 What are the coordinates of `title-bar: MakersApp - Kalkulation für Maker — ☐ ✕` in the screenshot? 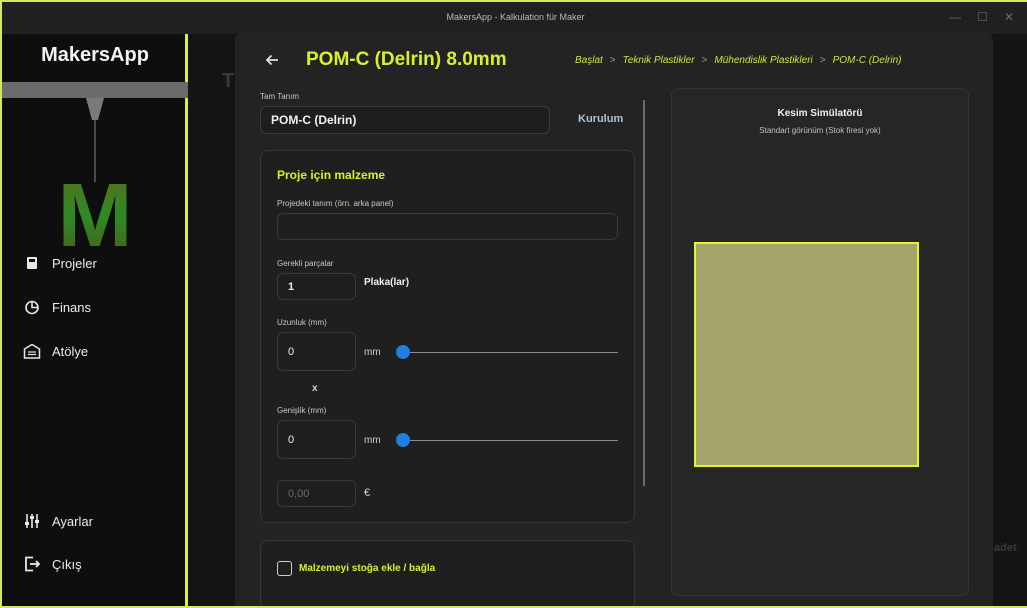 It's located at (514, 18).